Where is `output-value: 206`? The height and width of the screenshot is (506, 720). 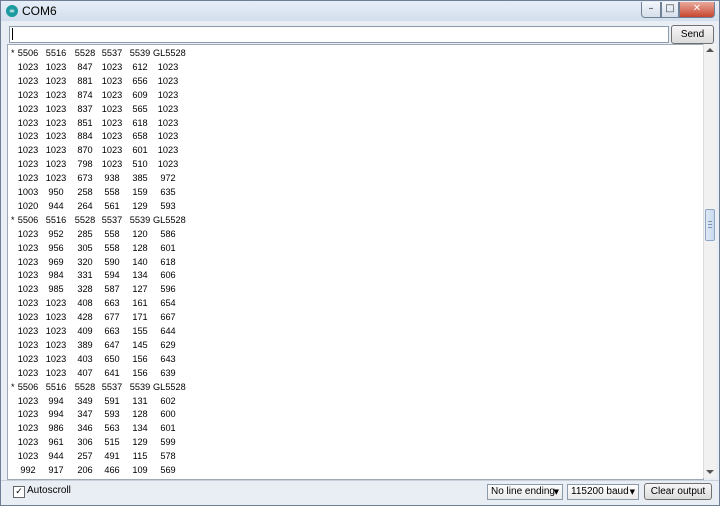 output-value: 206 is located at coordinates (85, 470).